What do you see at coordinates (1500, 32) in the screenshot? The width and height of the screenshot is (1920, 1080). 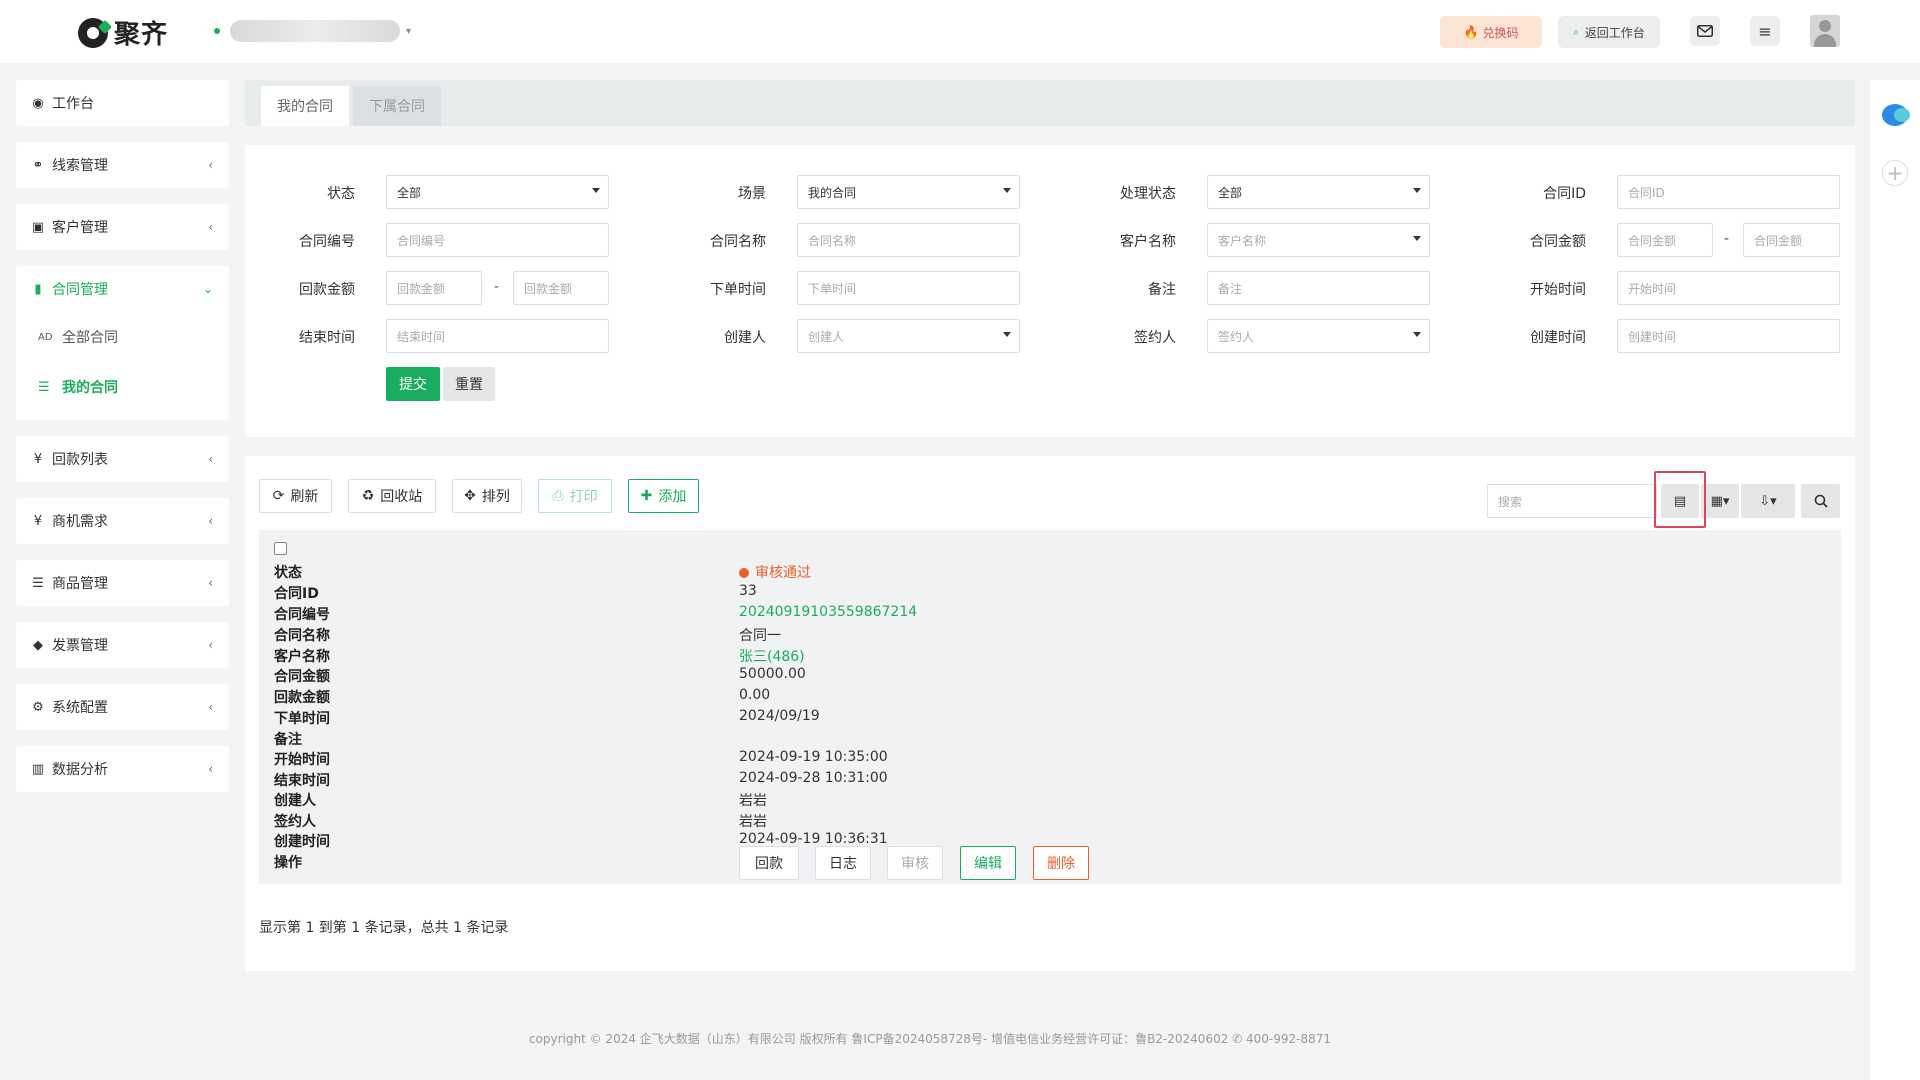 I see `exchange-label: 兑换码` at bounding box center [1500, 32].